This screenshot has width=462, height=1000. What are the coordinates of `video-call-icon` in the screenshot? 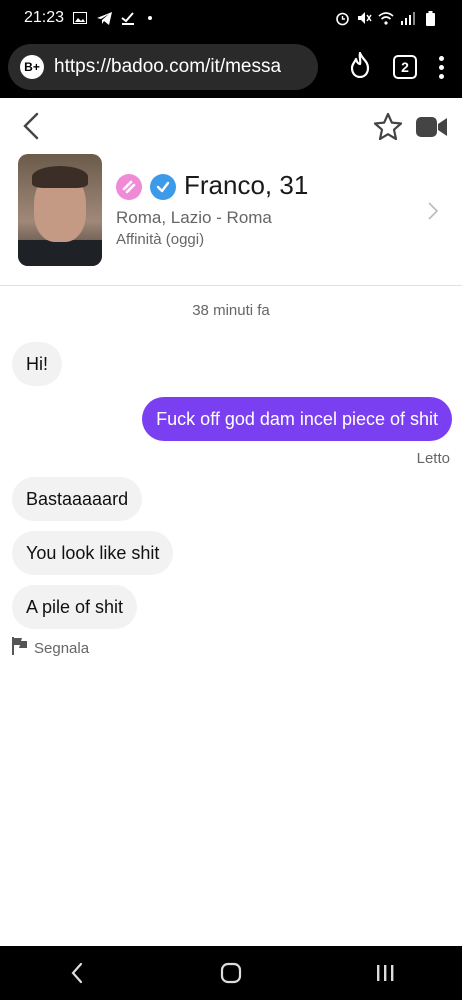 It's located at (432, 127).